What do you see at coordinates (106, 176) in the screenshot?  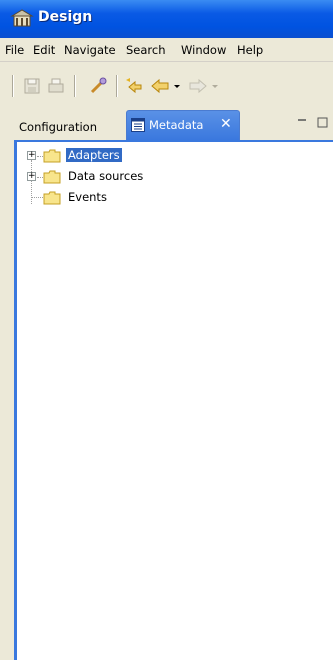 I see `tree-item-label: Data sources` at bounding box center [106, 176].